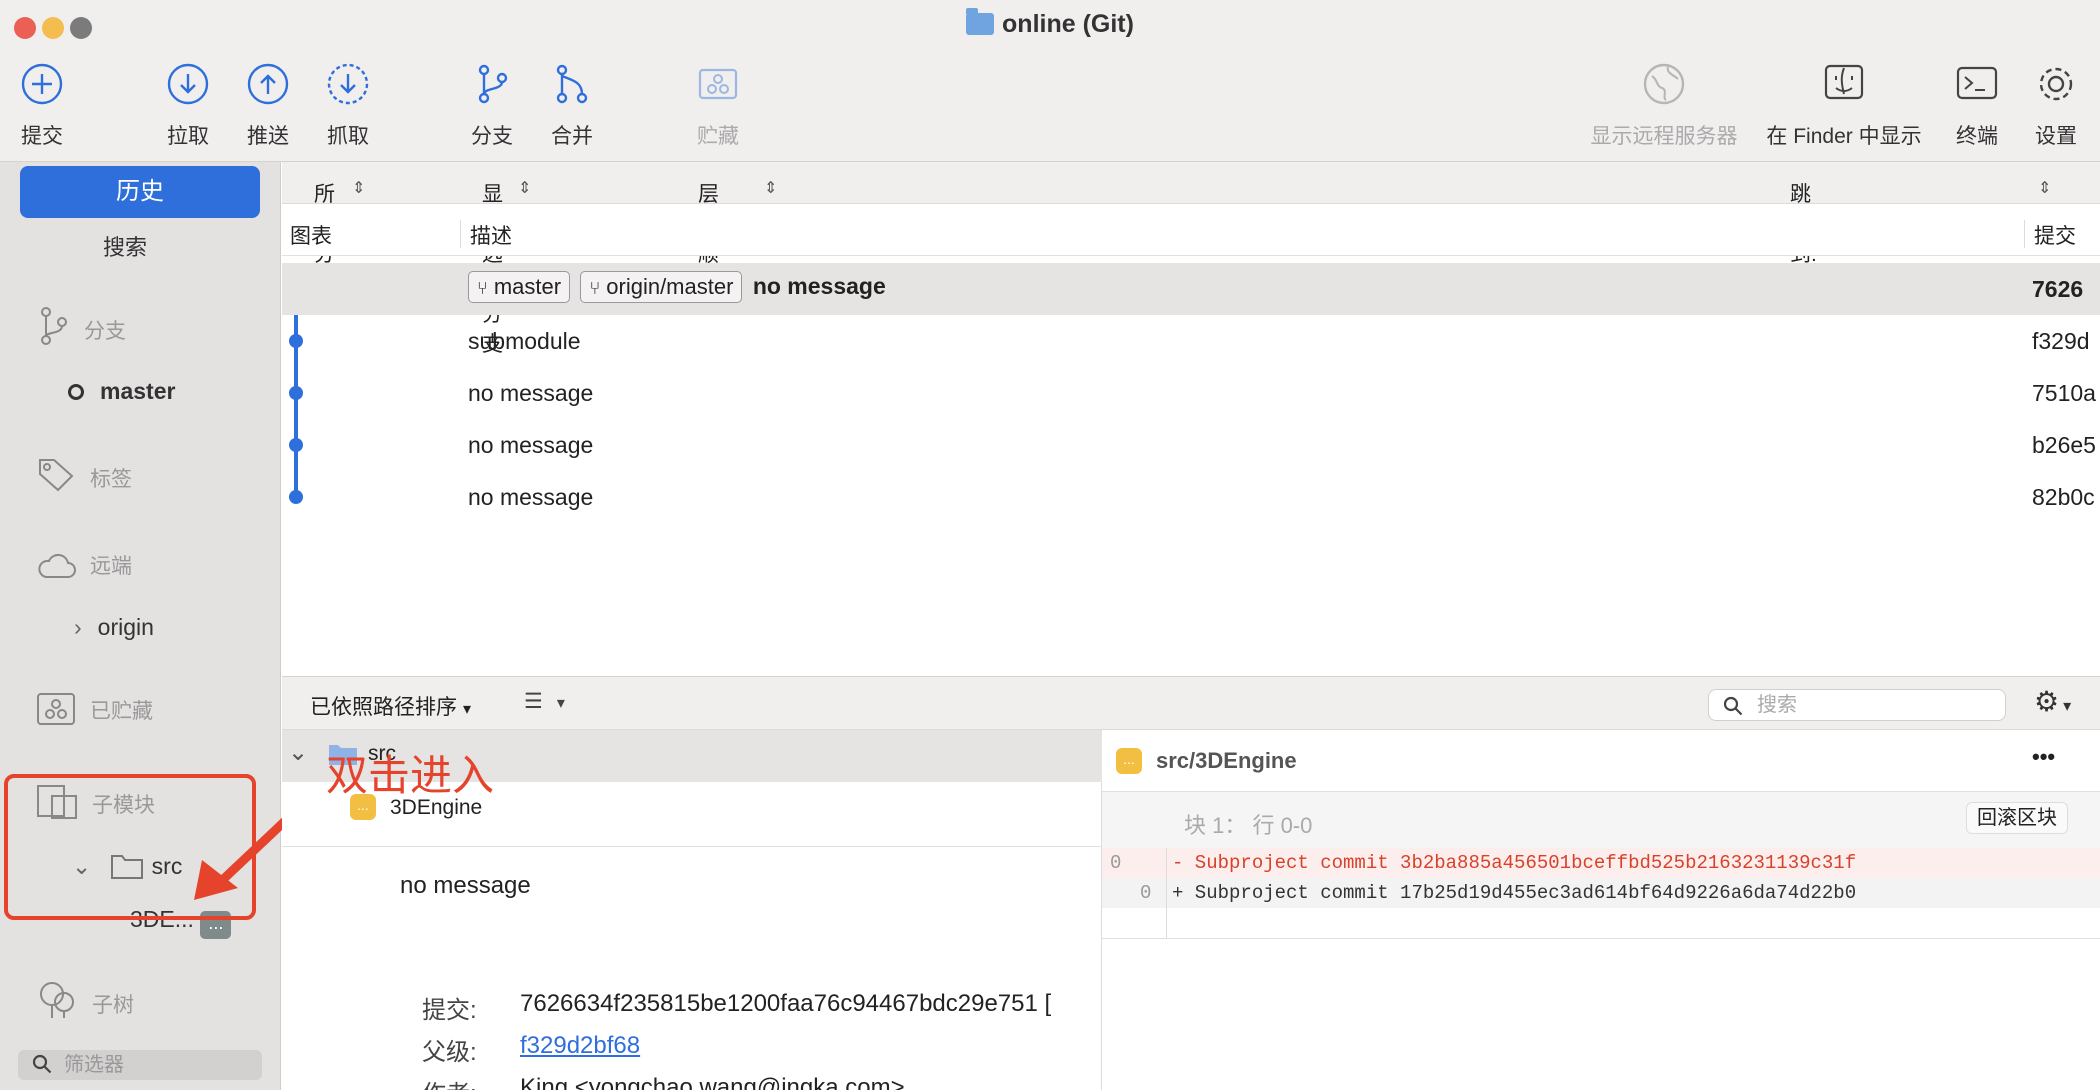 This screenshot has width=2100, height=1090. I want to click on author-value: King <yongchao.wang@ingka.com>, so click(712, 1082).